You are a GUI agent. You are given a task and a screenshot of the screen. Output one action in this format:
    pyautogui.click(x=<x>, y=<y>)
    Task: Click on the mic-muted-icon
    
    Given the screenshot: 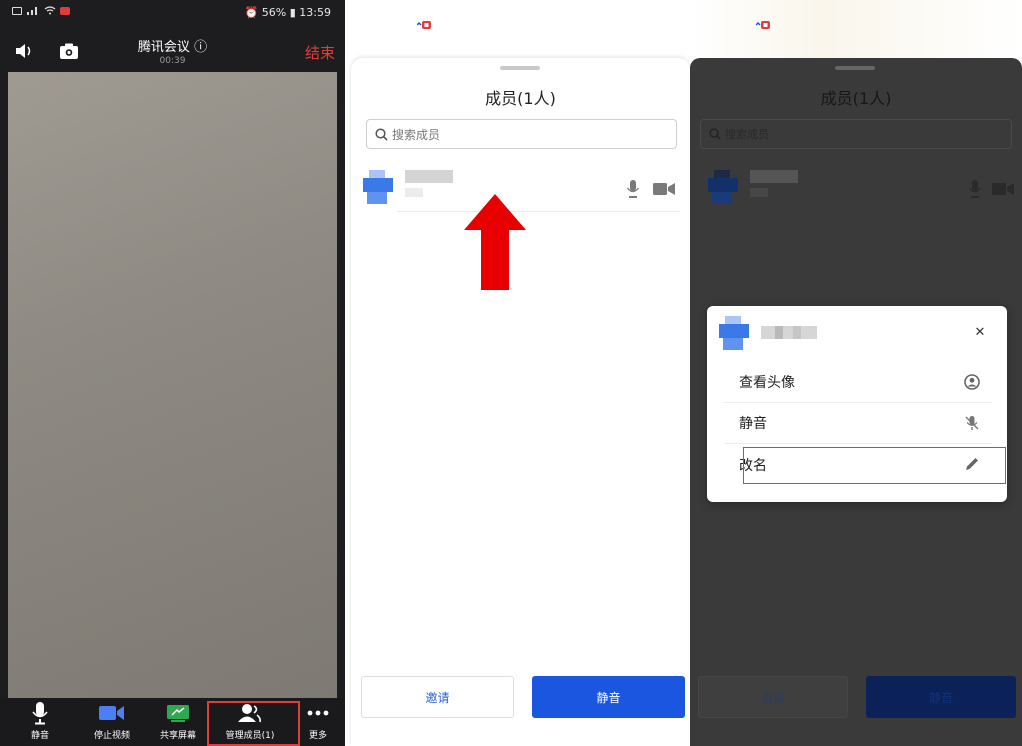 What is the action you would take?
    pyautogui.click(x=972, y=423)
    